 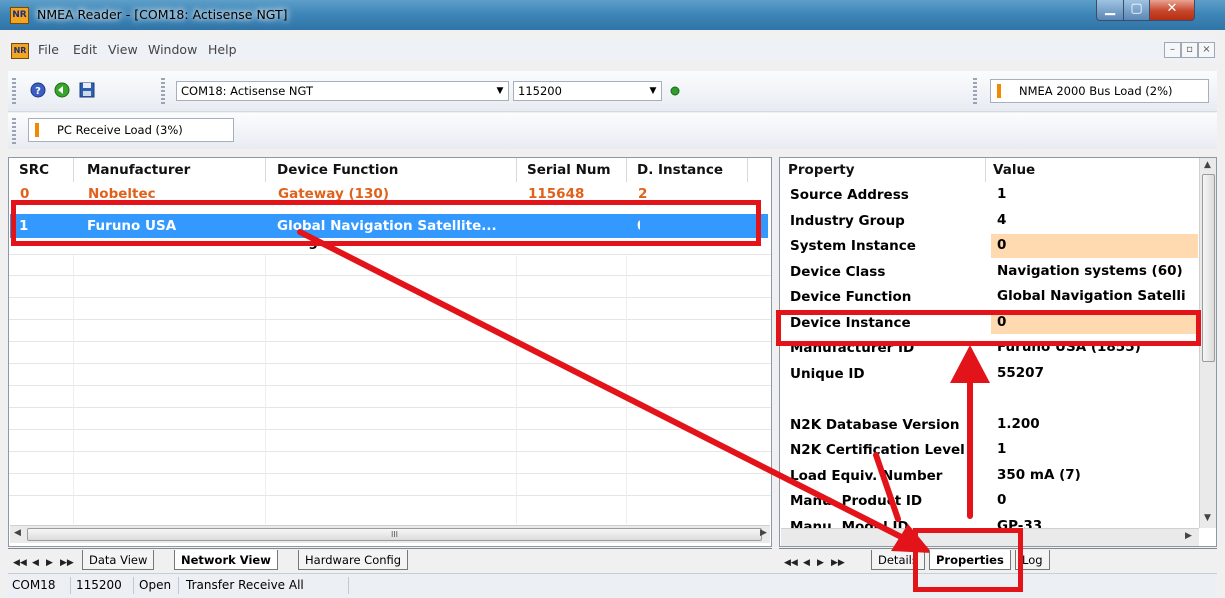 I want to click on minimize-button: ▁, so click(x=1110, y=10).